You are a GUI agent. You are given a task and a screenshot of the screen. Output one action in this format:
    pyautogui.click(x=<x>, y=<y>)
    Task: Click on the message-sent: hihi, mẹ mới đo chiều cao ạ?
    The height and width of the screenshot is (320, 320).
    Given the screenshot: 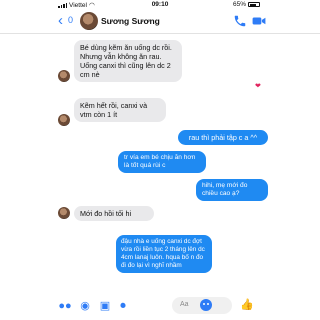 What is the action you would take?
    pyautogui.click(x=232, y=190)
    